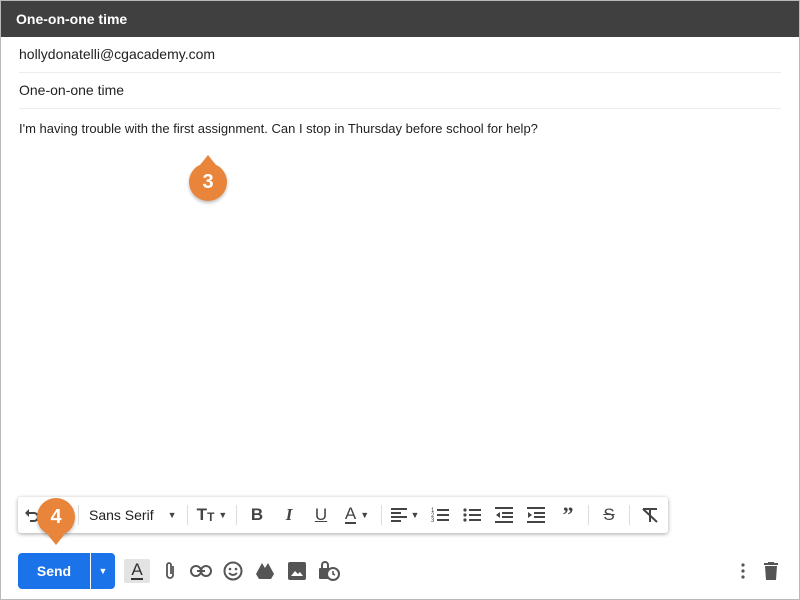 The image size is (800, 600). Describe the element at coordinates (400, 19) in the screenshot. I see `compose-title-bar: One-on-one time` at that location.